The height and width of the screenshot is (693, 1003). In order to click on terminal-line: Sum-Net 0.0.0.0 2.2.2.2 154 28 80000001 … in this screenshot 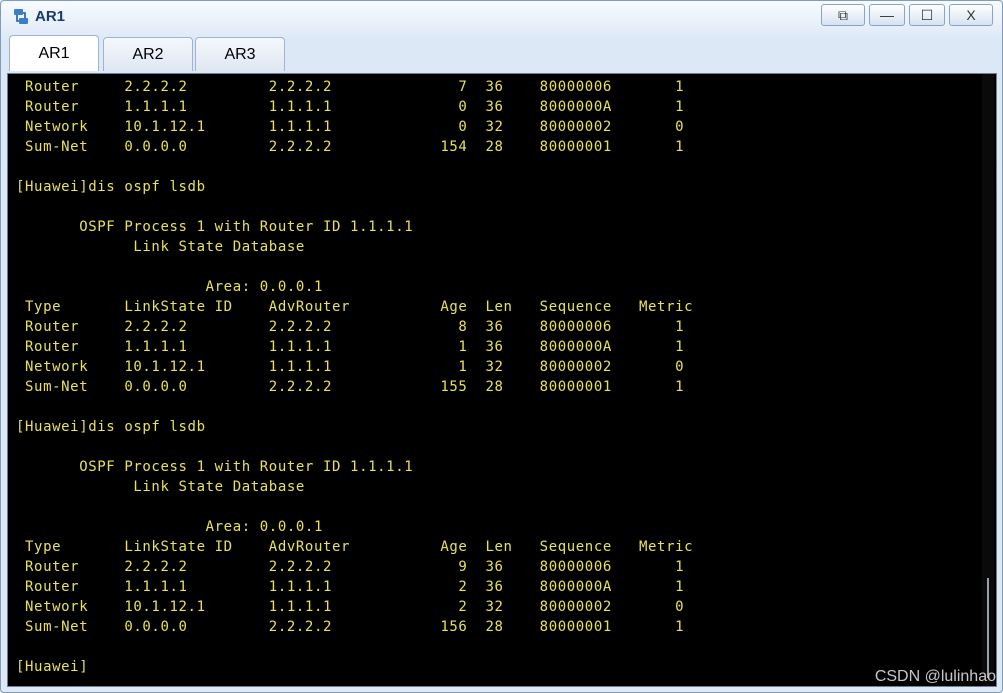, I will do `click(350, 147)`.